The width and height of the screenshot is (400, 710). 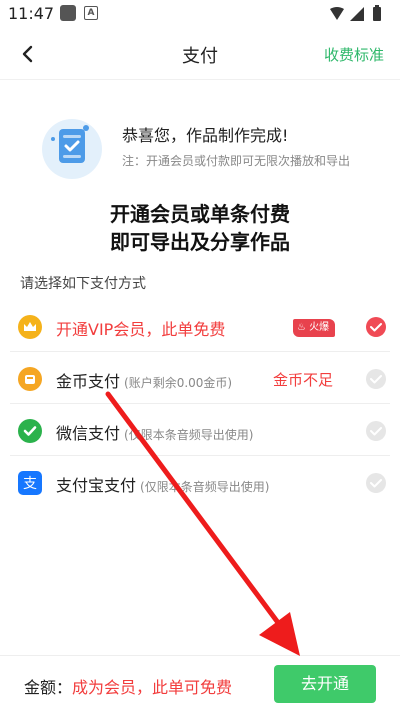 What do you see at coordinates (152, 687) in the screenshot?
I see `amount-value: 成为会员，此单可免费` at bounding box center [152, 687].